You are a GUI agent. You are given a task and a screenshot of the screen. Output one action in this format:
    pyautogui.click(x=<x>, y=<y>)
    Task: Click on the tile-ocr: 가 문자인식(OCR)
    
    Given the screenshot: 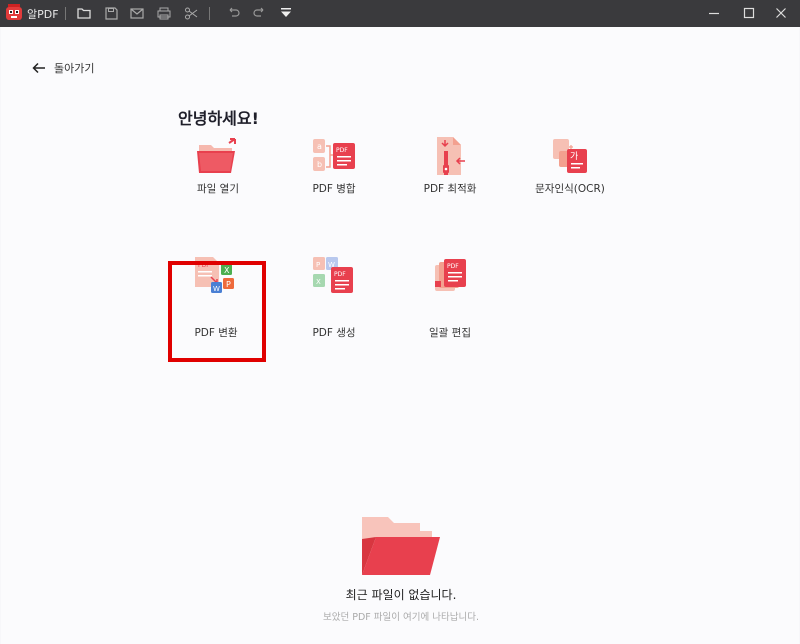 What is the action you would take?
    pyautogui.click(x=570, y=172)
    